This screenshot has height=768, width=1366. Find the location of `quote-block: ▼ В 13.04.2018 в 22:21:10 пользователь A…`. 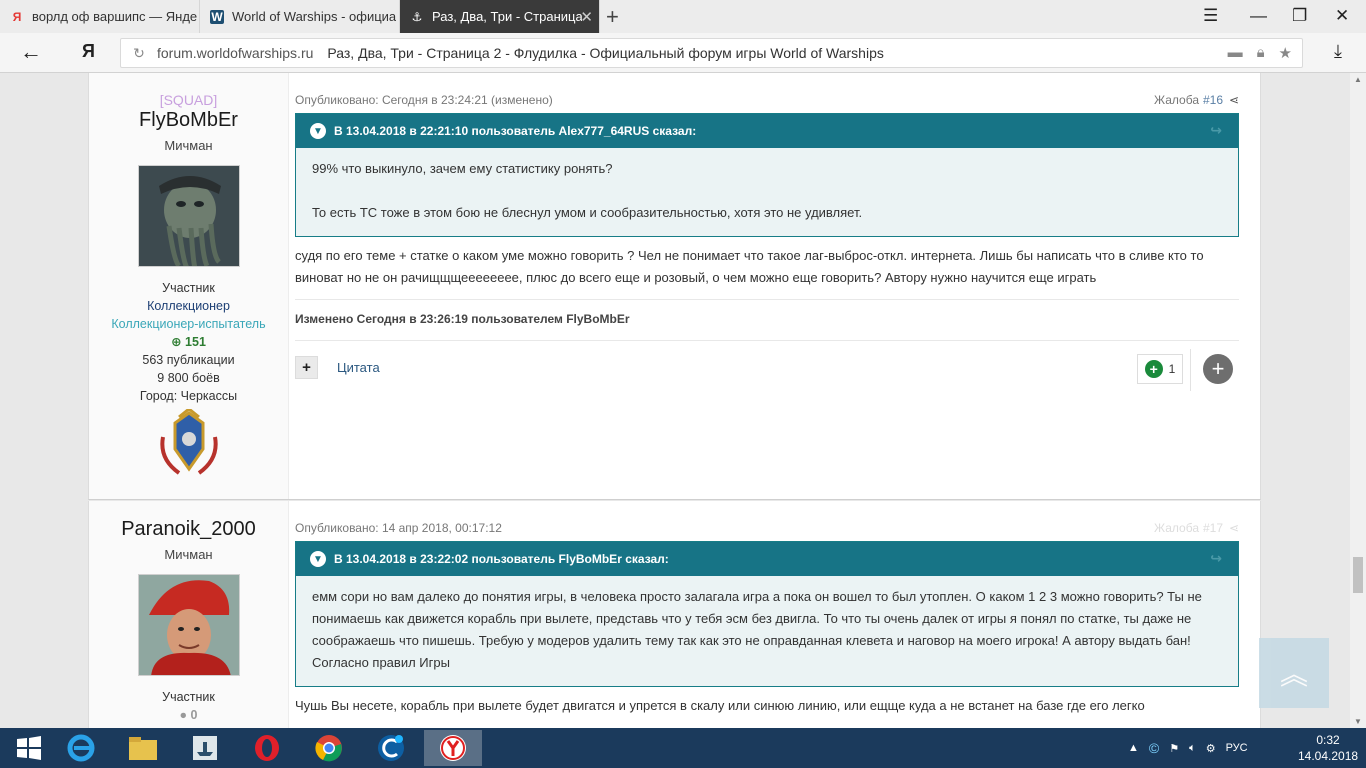

quote-block: ▼ В 13.04.2018 в 22:21:10 пользователь A… is located at coordinates (767, 175).